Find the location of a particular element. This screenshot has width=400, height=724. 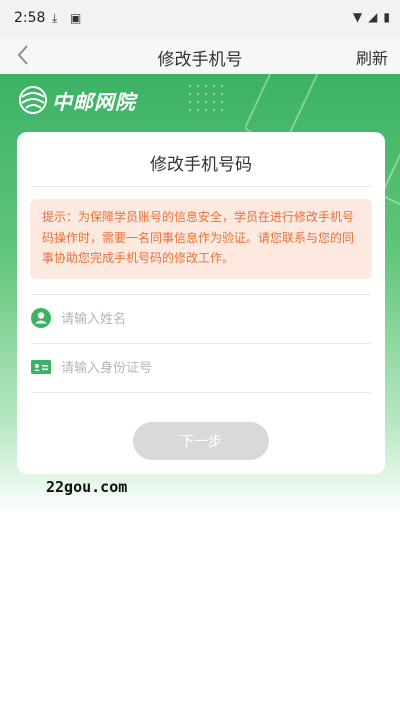

status-indicators: ▼ ◢ ▮ is located at coordinates (371, 17).